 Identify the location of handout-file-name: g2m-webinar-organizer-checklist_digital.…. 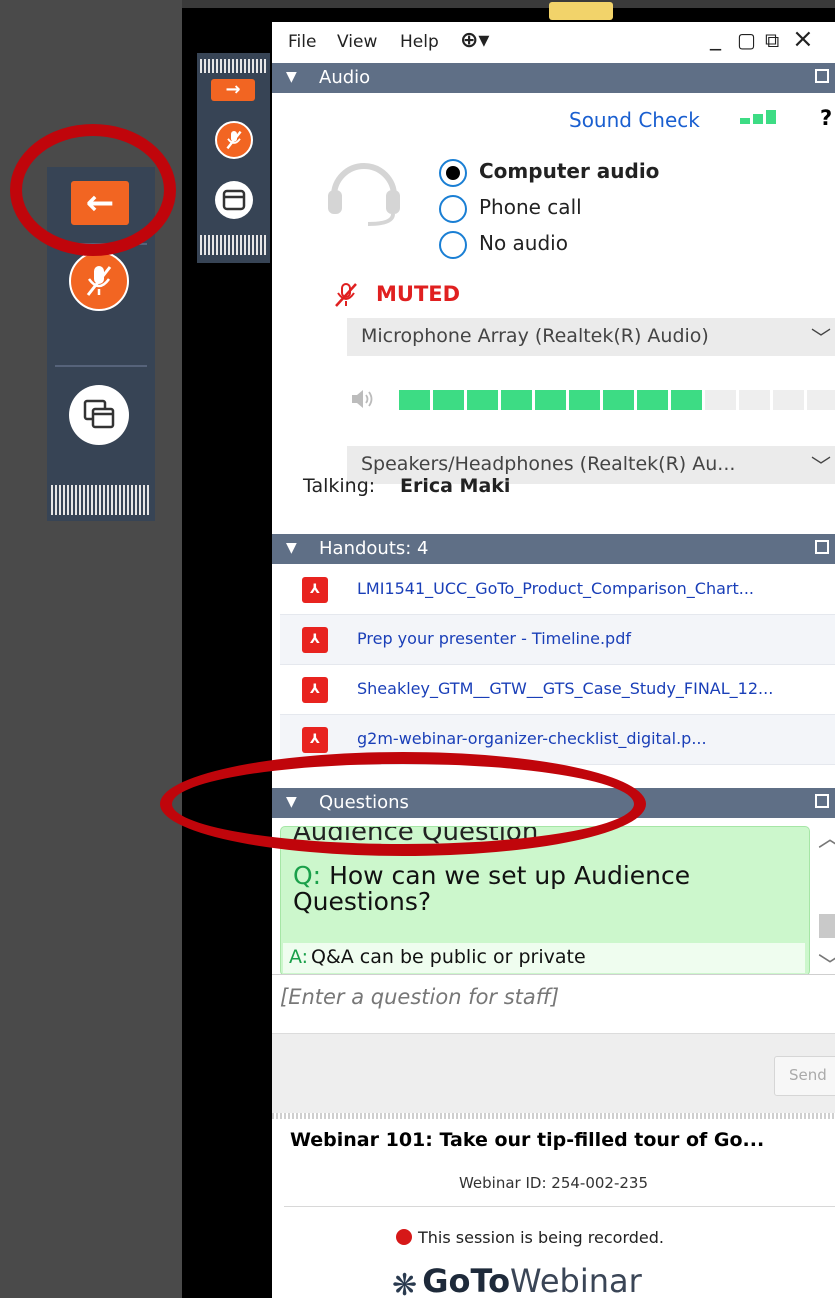
(532, 738).